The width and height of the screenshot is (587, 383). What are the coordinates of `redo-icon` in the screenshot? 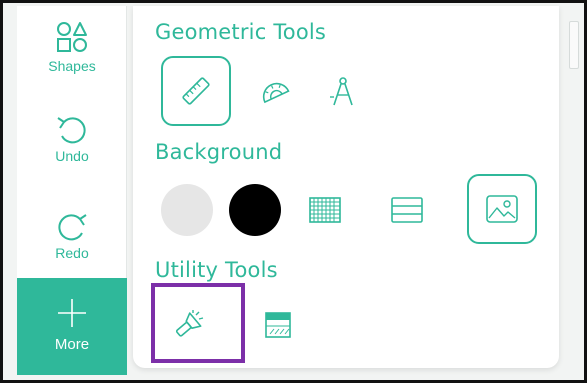 It's located at (72, 227).